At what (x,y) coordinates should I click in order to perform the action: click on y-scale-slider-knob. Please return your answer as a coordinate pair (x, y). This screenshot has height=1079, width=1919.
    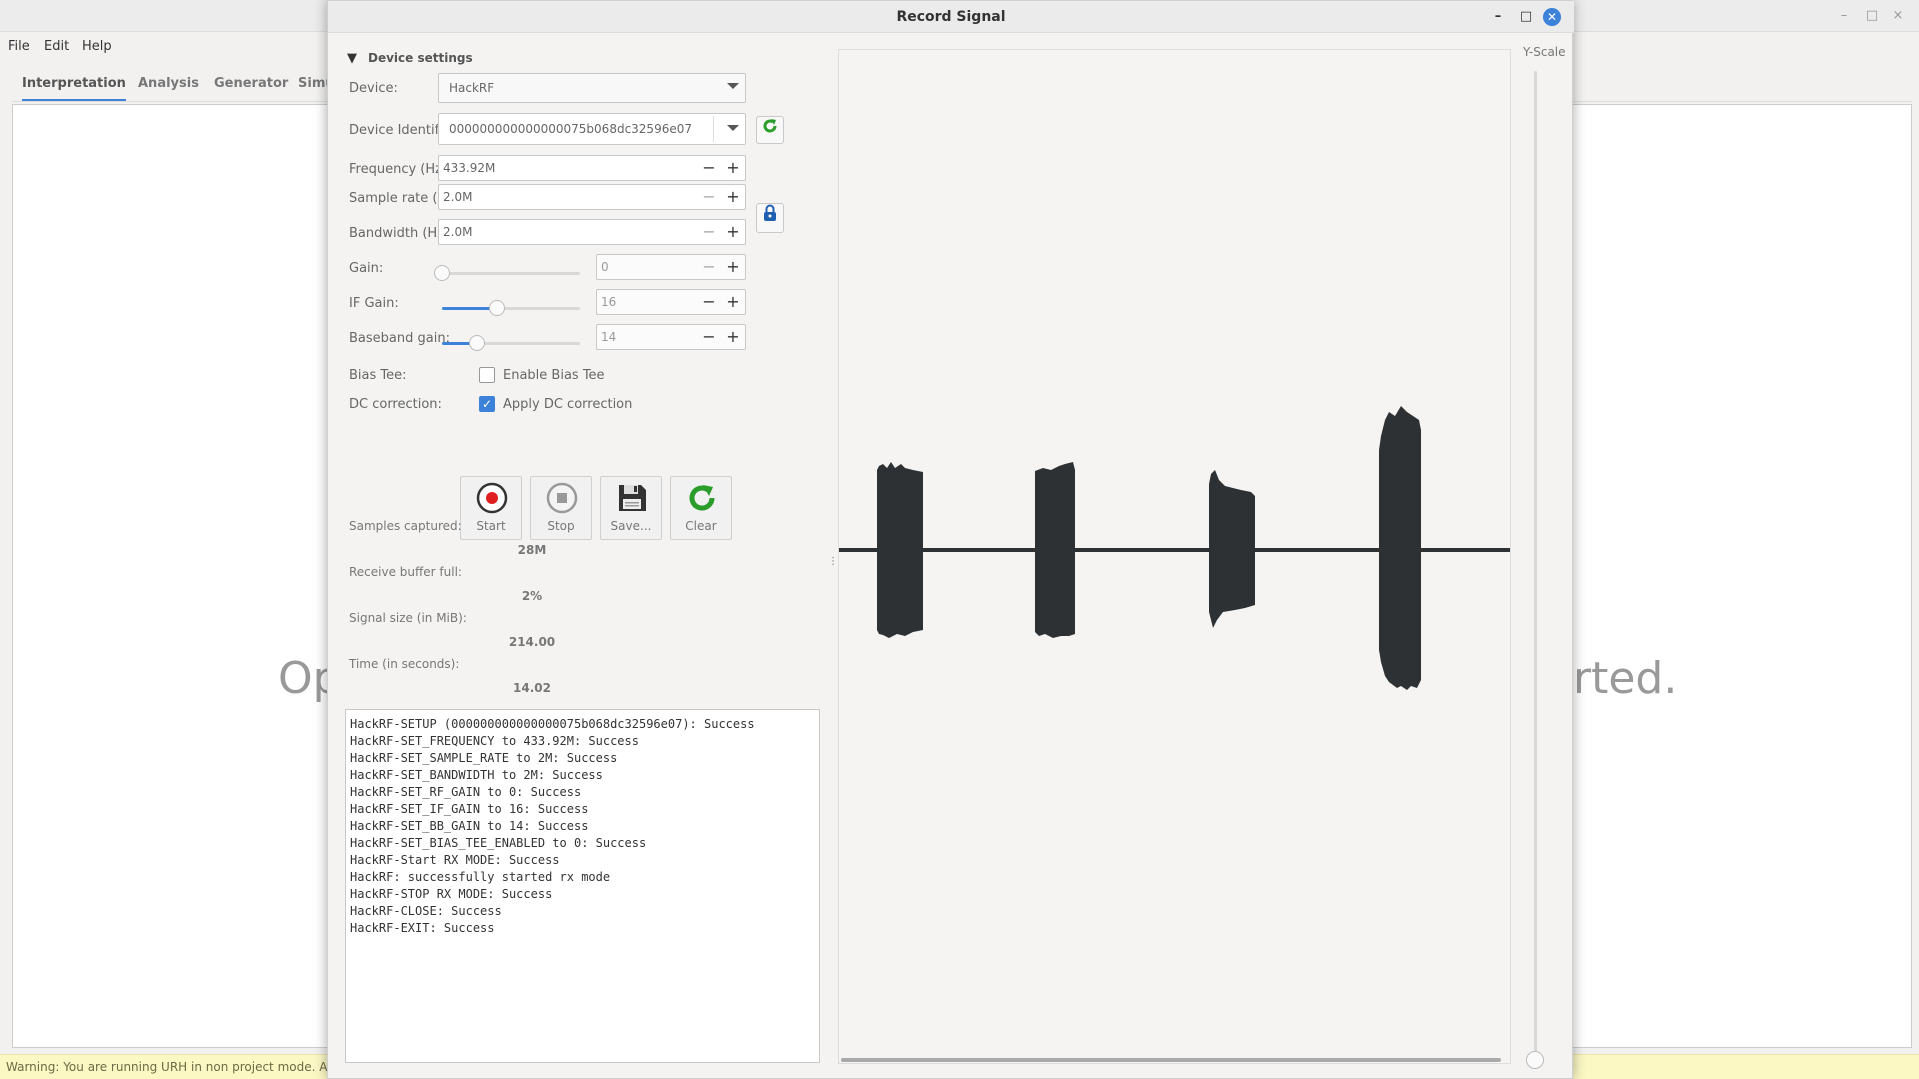
    Looking at the image, I should click on (1535, 1060).